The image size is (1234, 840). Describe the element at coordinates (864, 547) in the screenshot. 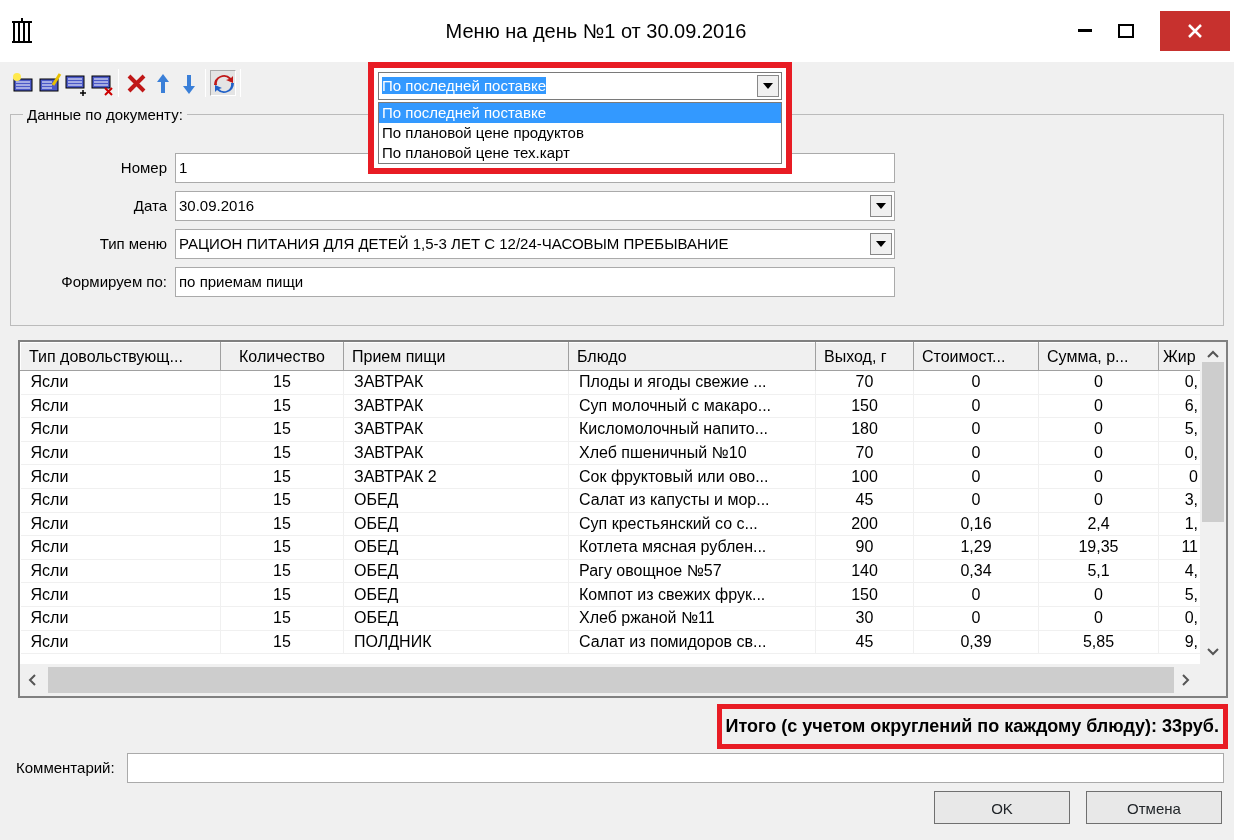

I see `table-cell: 90` at that location.